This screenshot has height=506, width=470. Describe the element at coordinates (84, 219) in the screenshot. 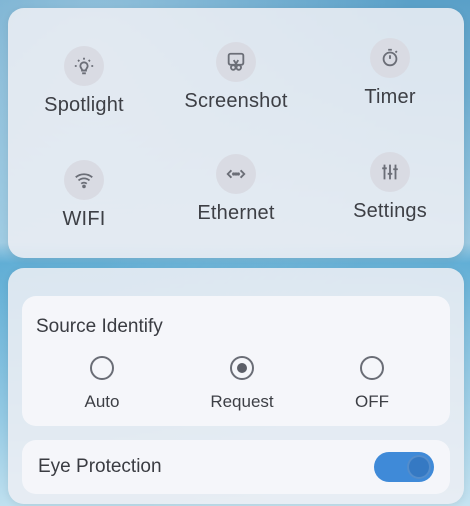

I see `wifi-label: WIFI` at that location.